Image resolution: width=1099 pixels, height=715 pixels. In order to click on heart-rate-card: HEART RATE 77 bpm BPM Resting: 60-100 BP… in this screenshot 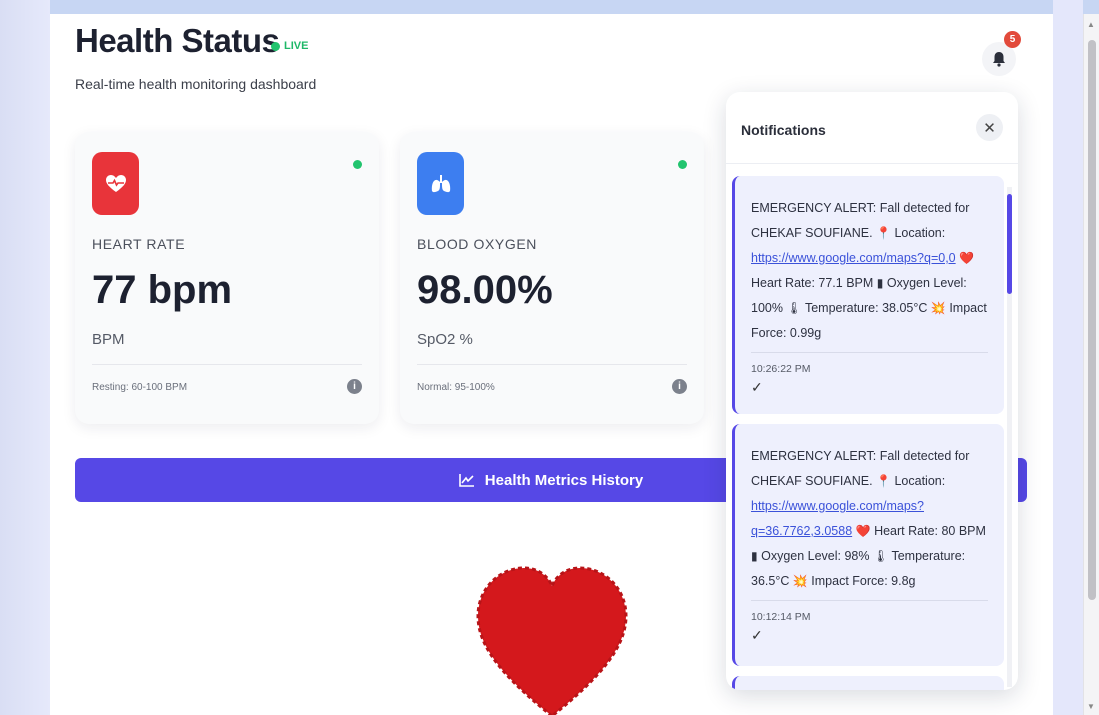, I will do `click(227, 278)`.